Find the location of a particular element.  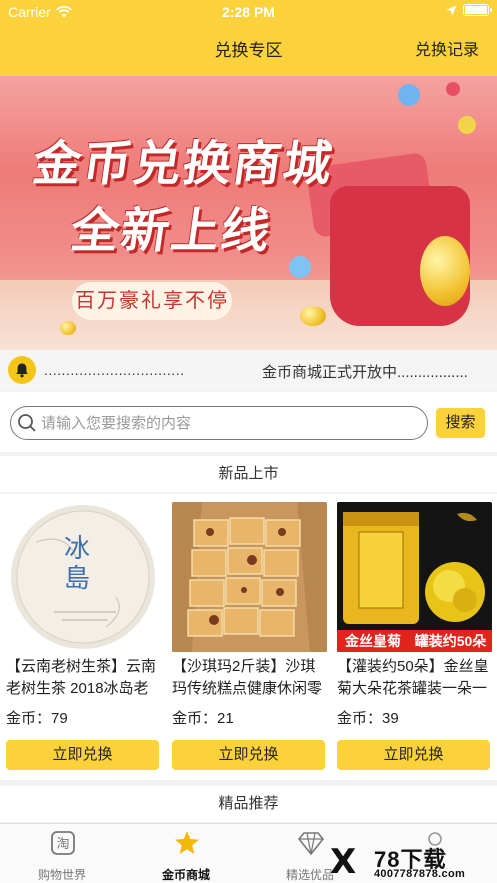

product-image: 冰島 is located at coordinates (83, 577).